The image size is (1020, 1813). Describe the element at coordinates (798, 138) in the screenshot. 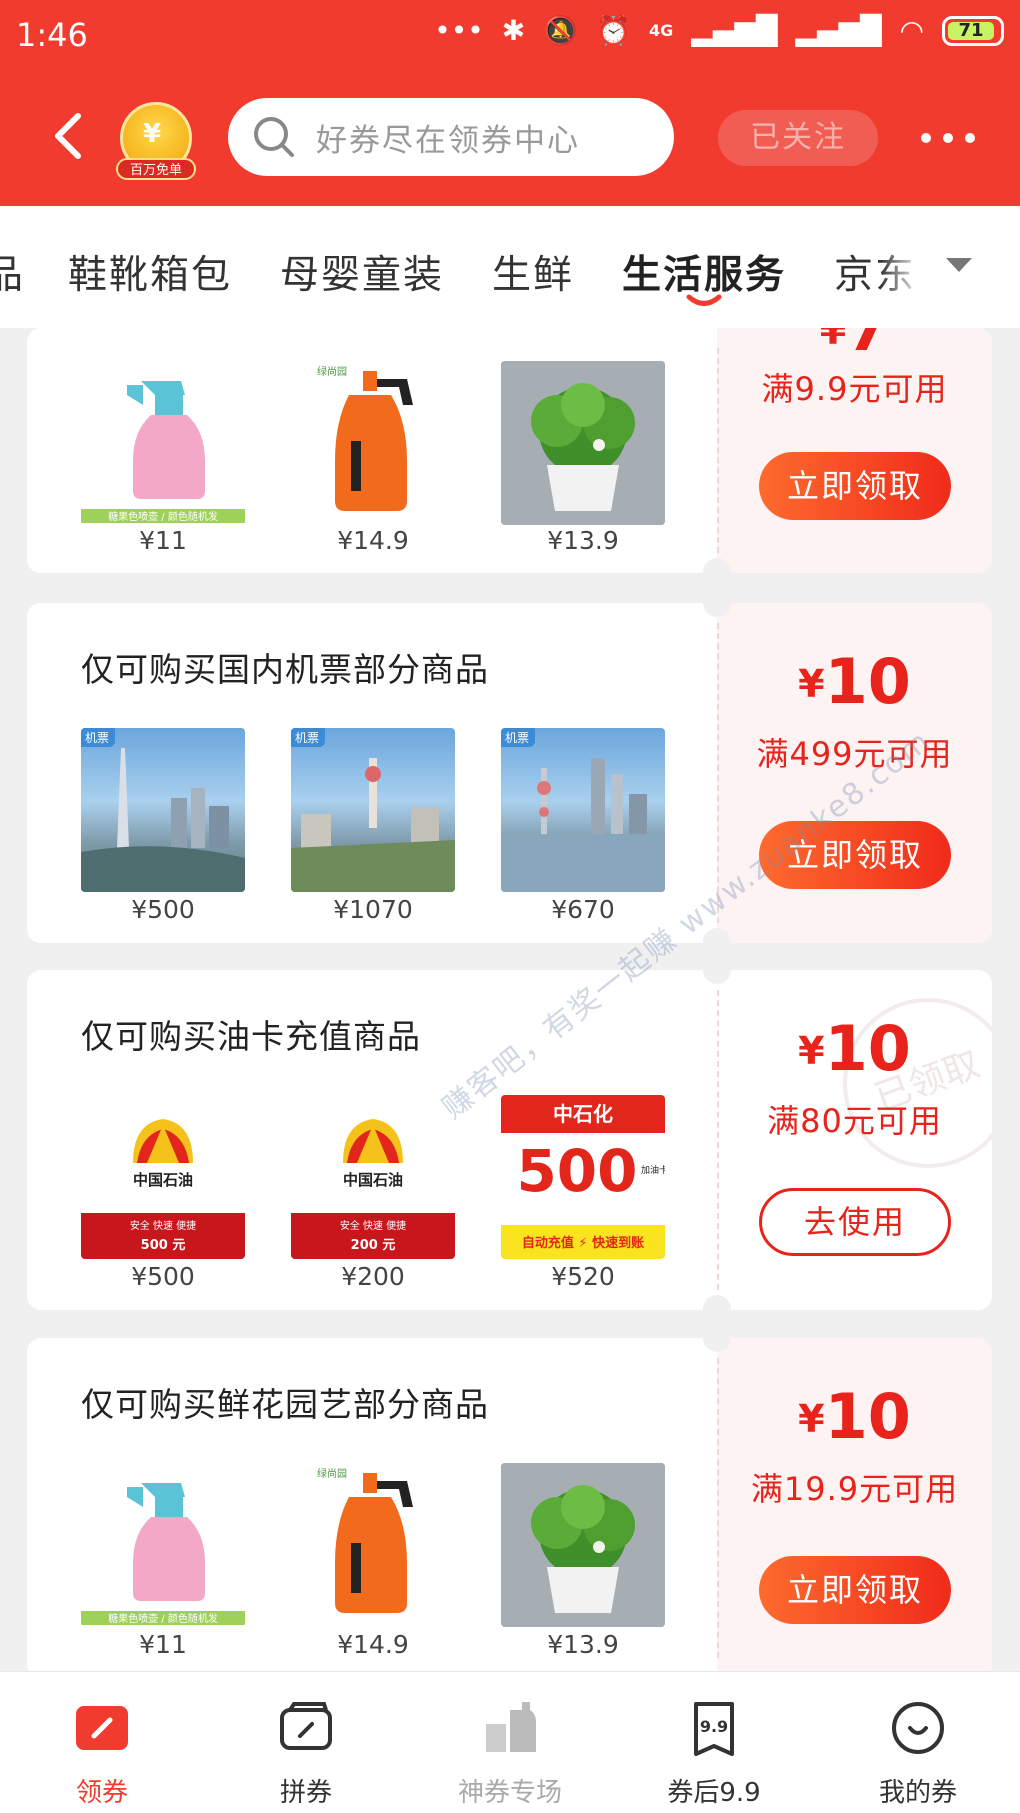

I see `follow-button: 已关注` at that location.